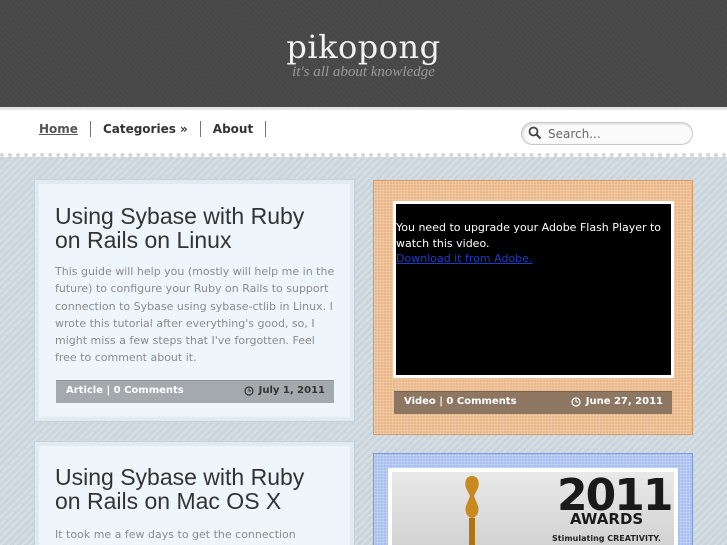 Image resolution: width=727 pixels, height=545 pixels. Describe the element at coordinates (291, 390) in the screenshot. I see `post-date-text: July 1, 2011` at that location.